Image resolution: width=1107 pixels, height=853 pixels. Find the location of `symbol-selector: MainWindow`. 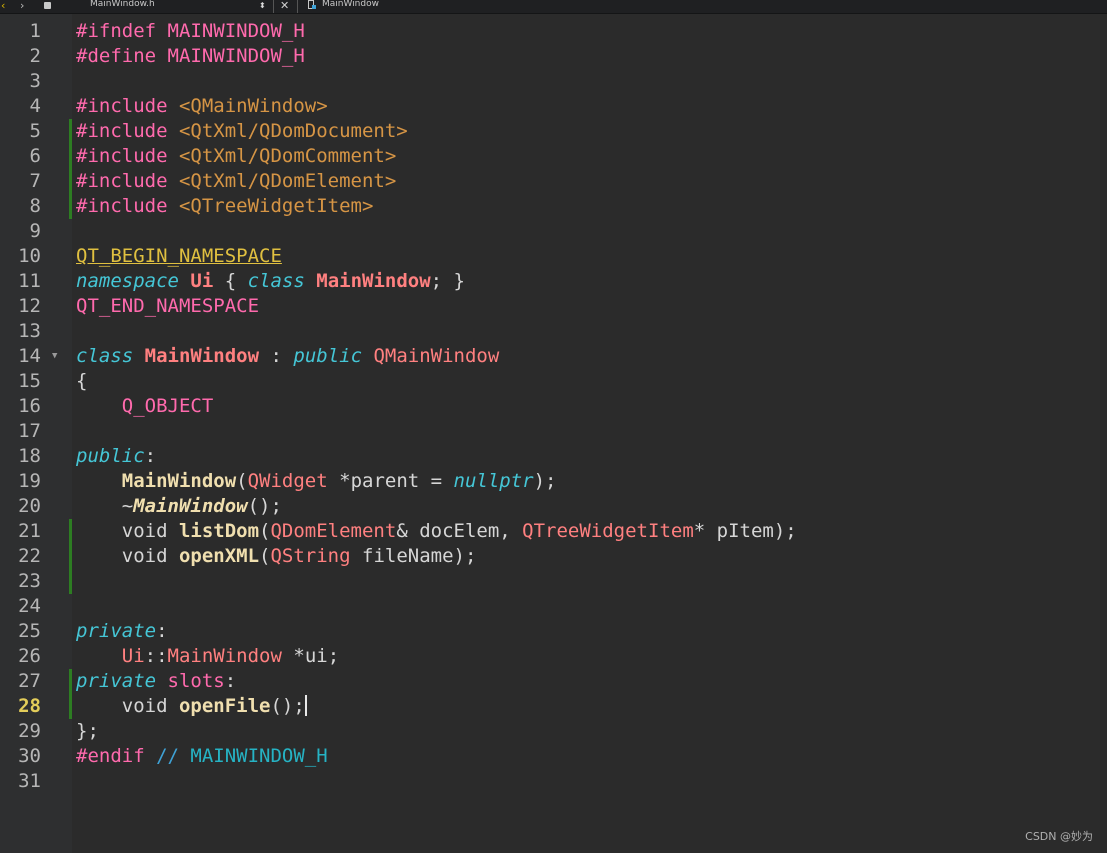

symbol-selector: MainWindow is located at coordinates (350, 6).